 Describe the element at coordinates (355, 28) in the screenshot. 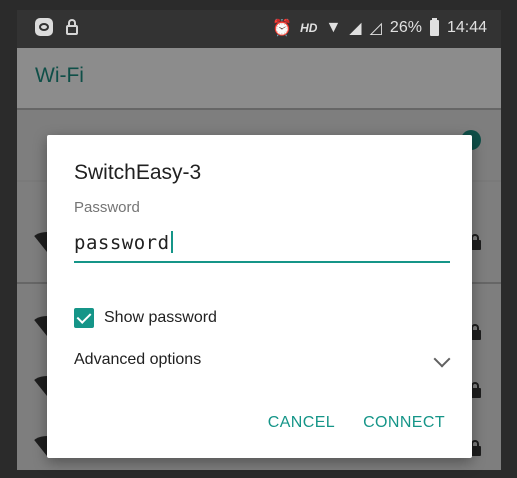

I see `signal-icon: ◢` at that location.